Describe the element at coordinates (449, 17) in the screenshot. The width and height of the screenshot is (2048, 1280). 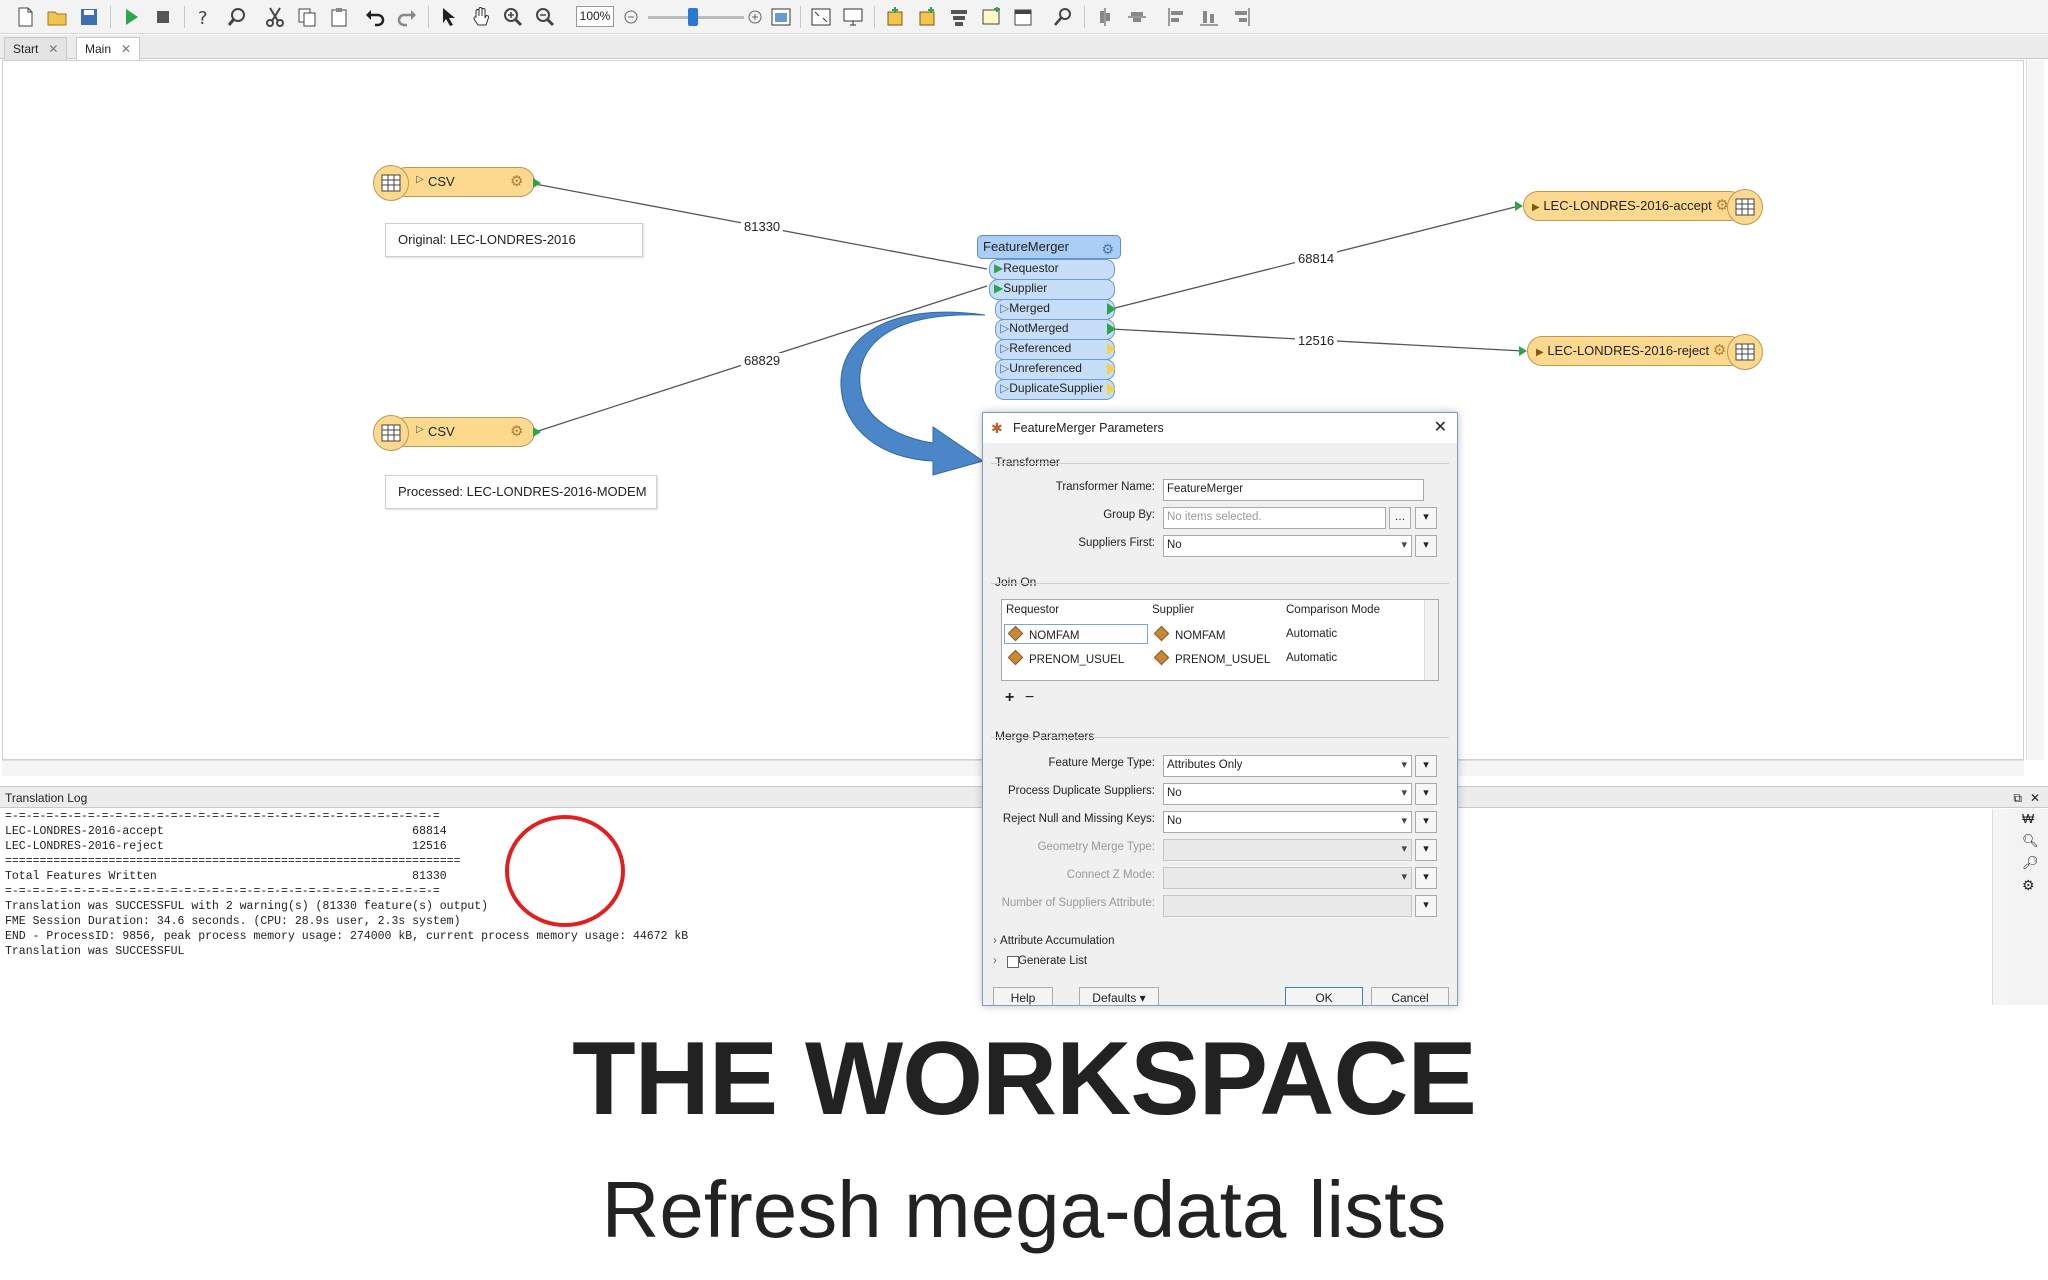
I see `select-pointer-icon` at that location.